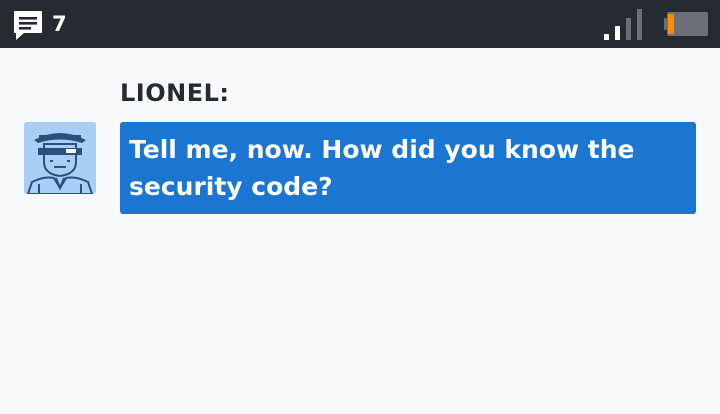 Image resolution: width=720 pixels, height=414 pixels. I want to click on status-bar: 7, so click(360, 24).